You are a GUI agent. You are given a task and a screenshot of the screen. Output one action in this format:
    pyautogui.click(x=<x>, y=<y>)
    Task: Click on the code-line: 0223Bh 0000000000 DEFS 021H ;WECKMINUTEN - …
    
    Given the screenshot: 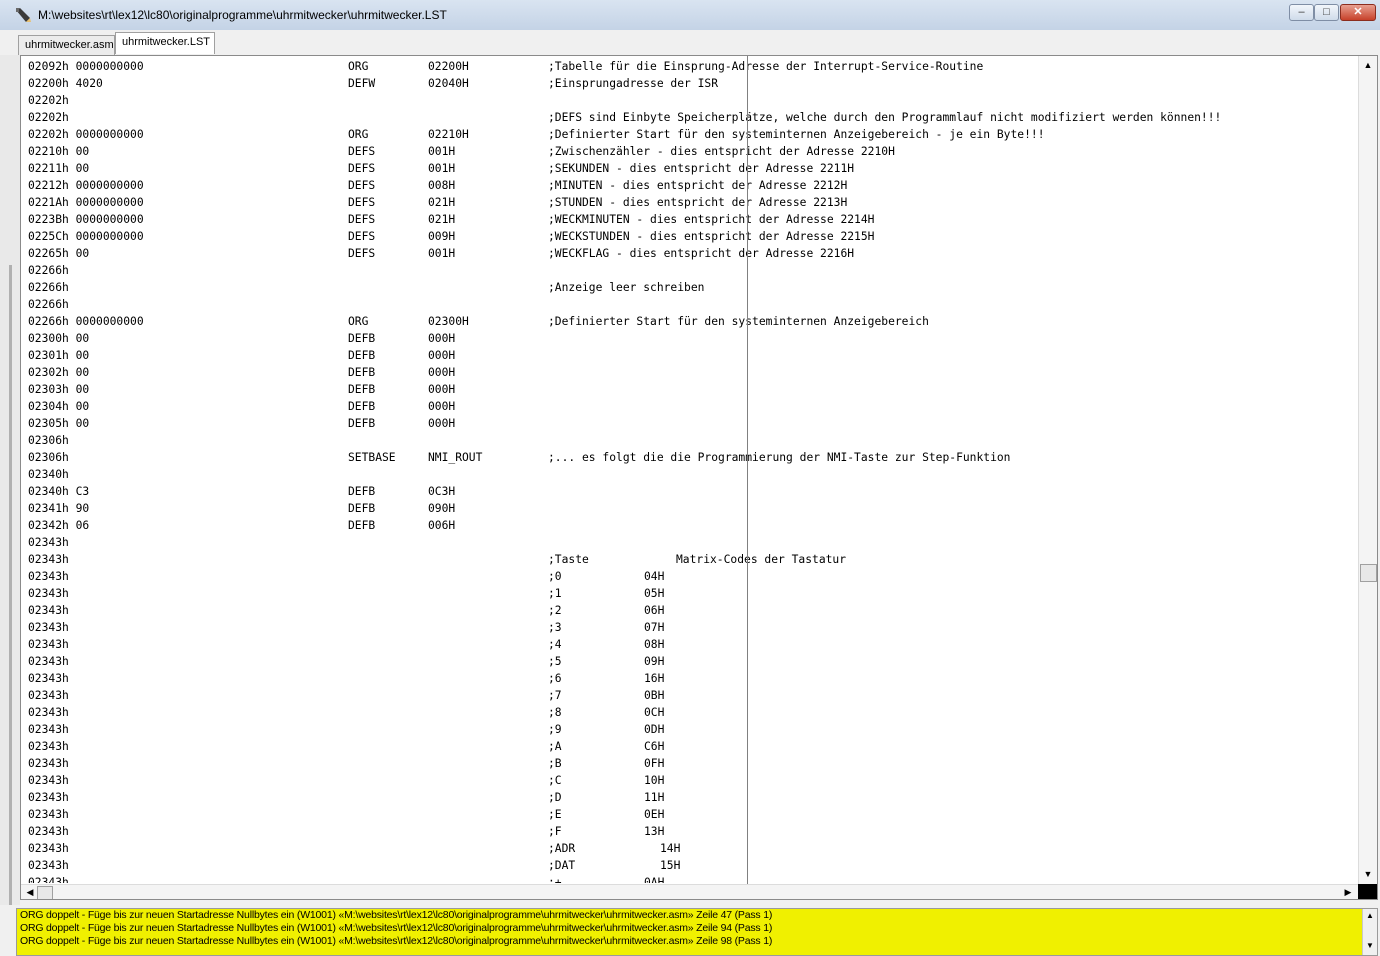 What is the action you would take?
    pyautogui.click(x=688, y=219)
    